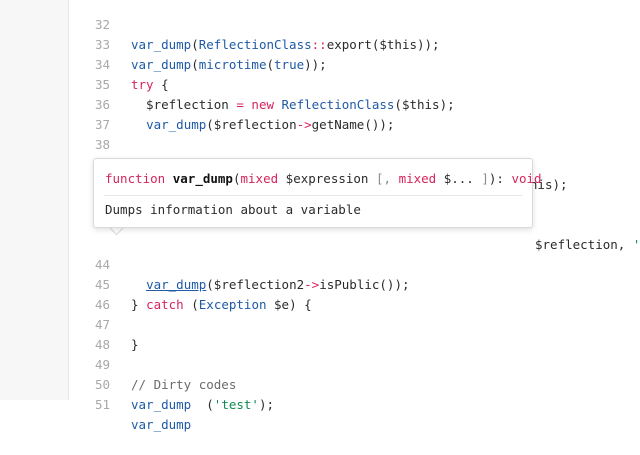 Image resolution: width=640 pixels, height=455 pixels. Describe the element at coordinates (135, 178) in the screenshot. I see `signature-keyword: function` at that location.